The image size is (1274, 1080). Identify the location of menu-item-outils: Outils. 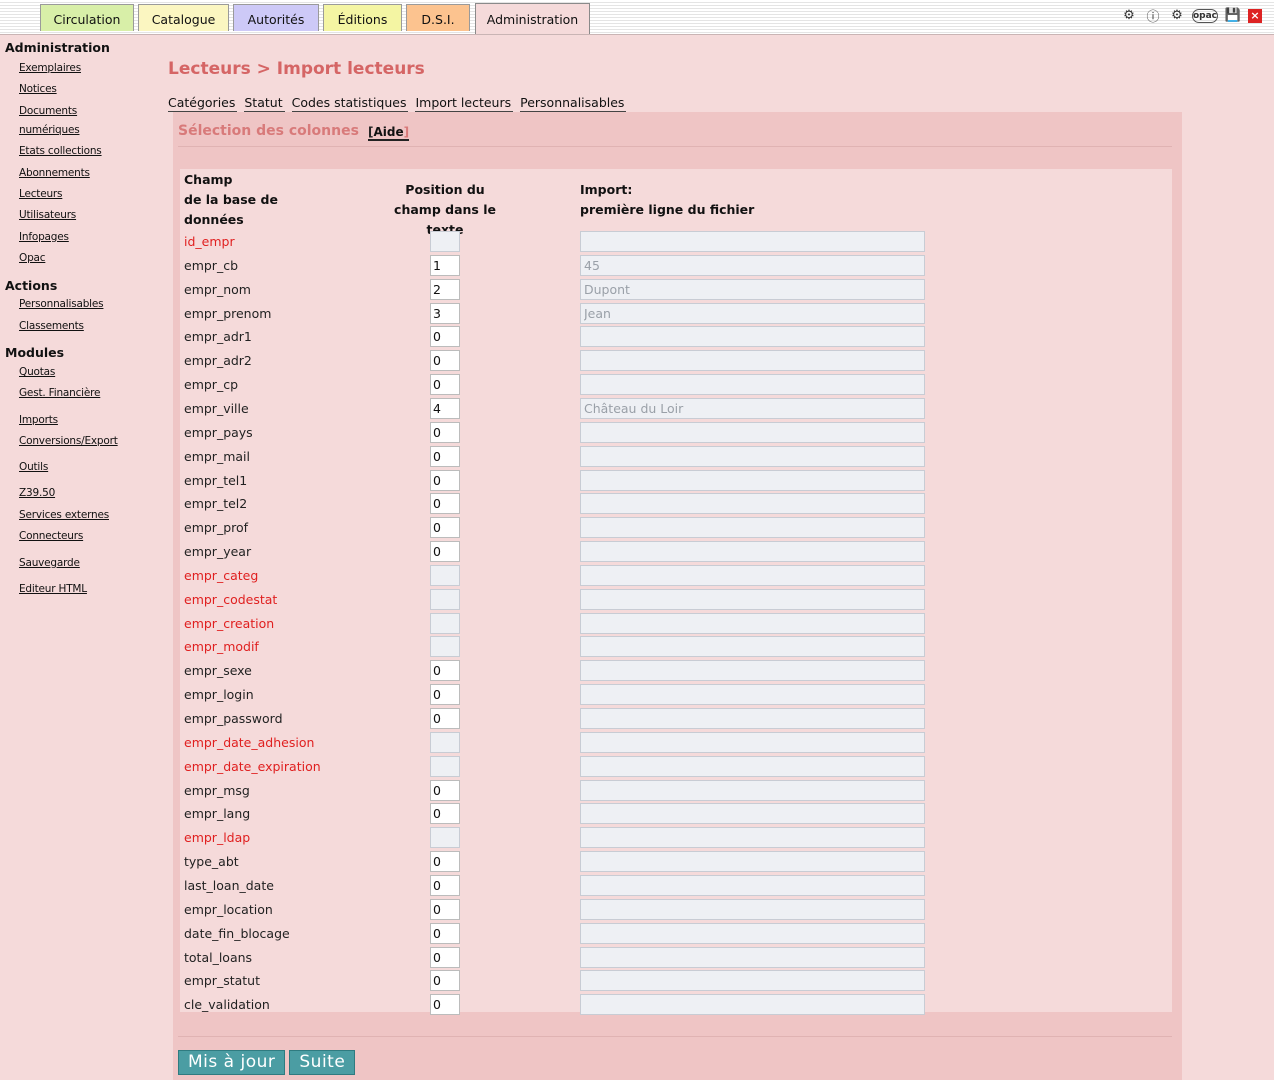
(33, 467).